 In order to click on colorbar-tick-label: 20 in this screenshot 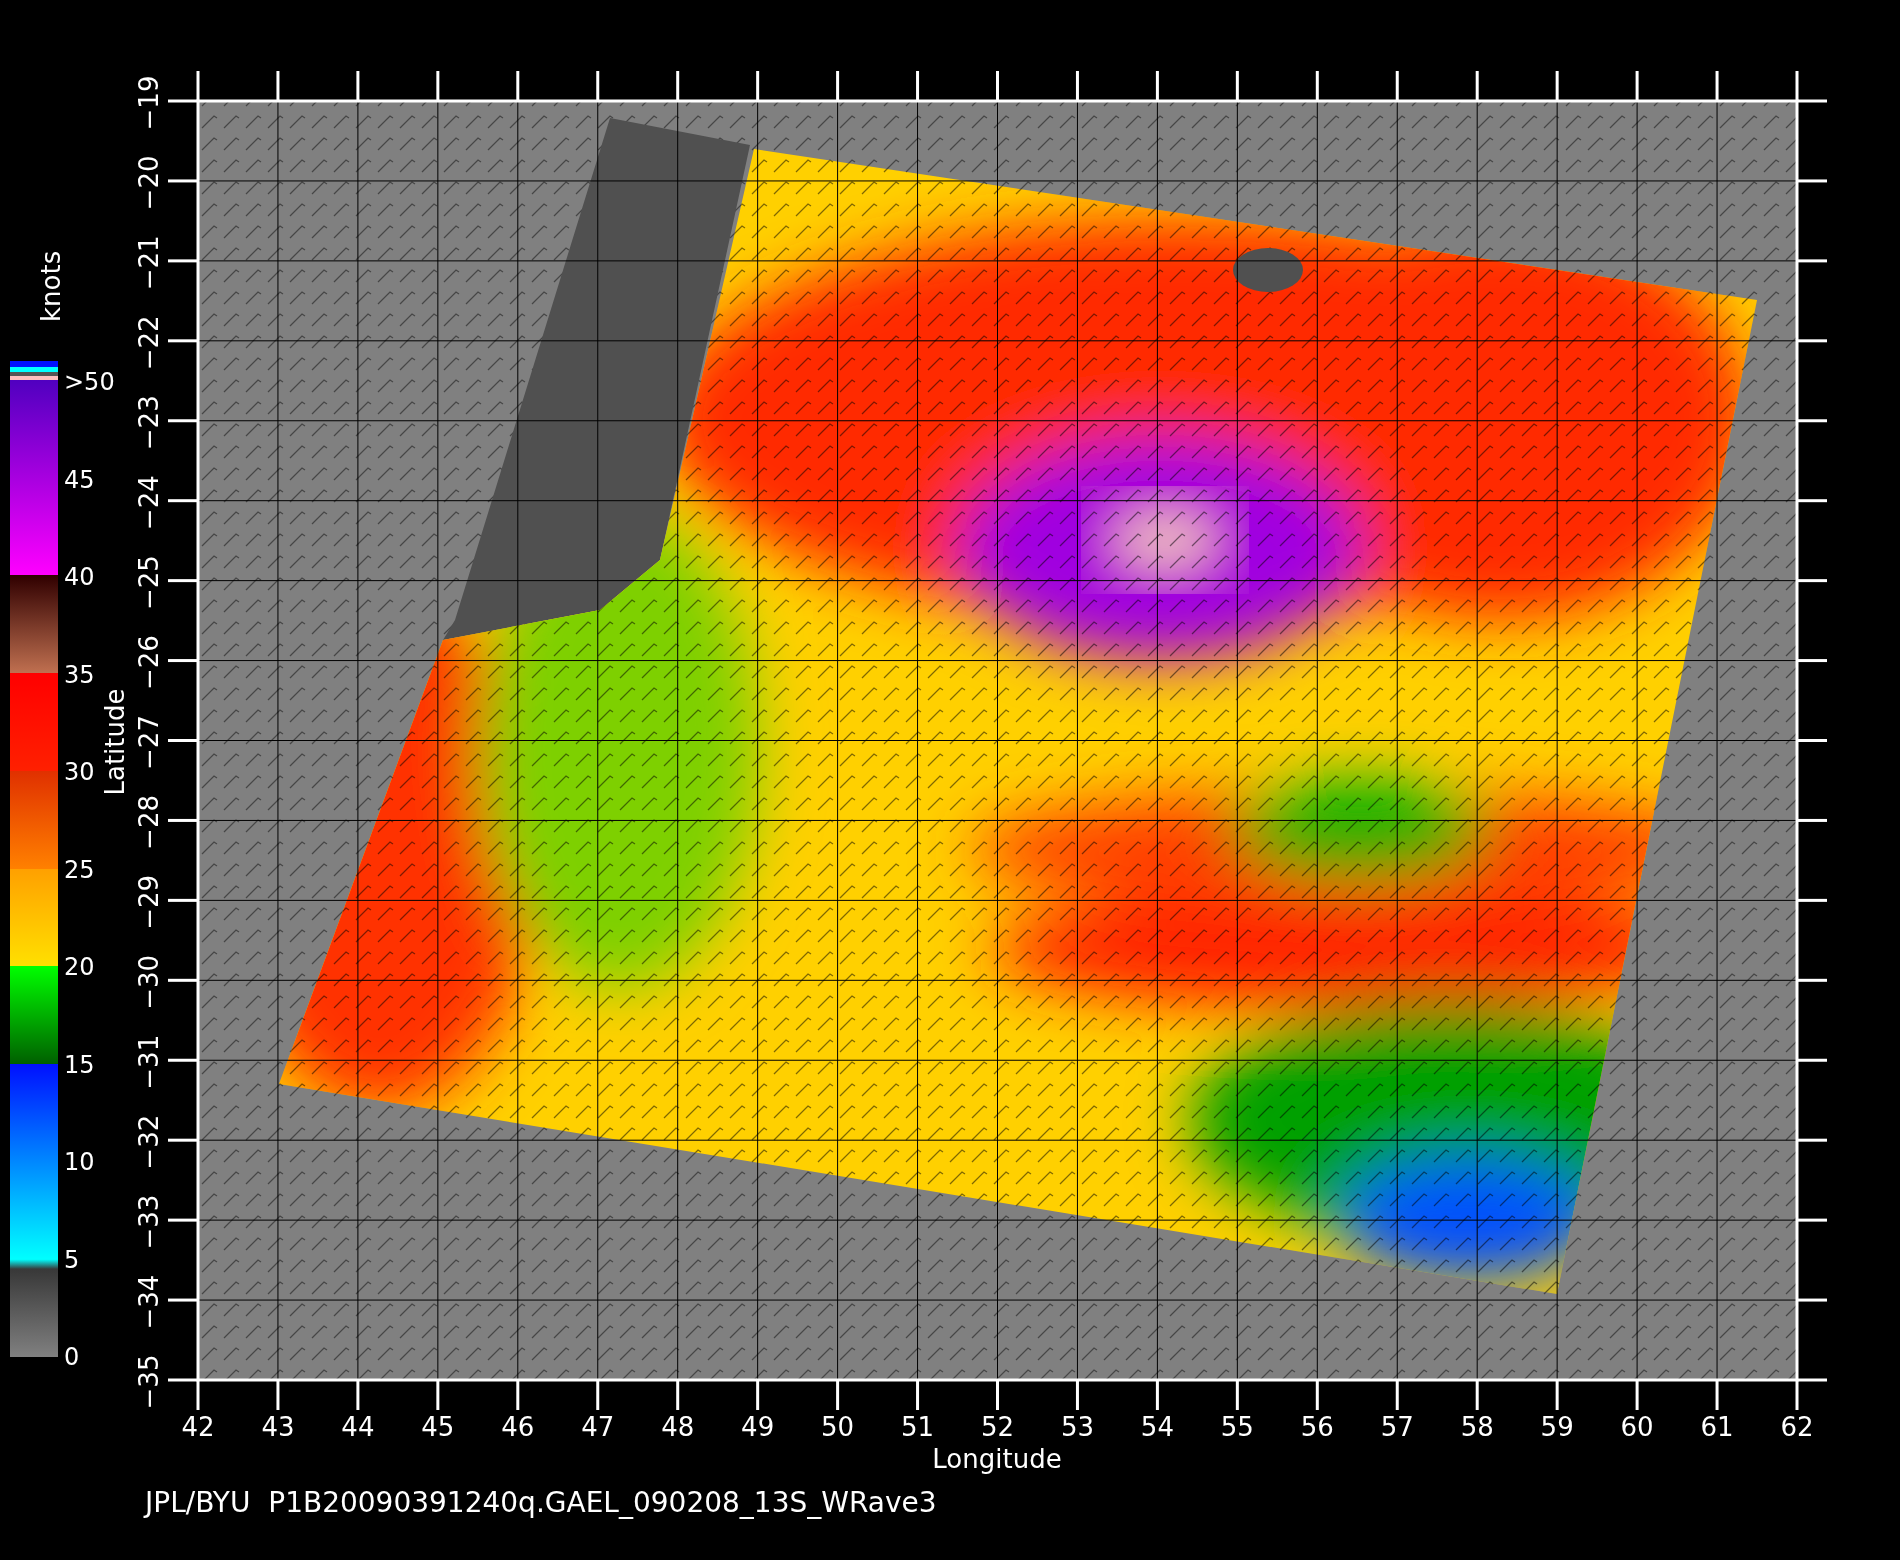, I will do `click(79, 967)`.